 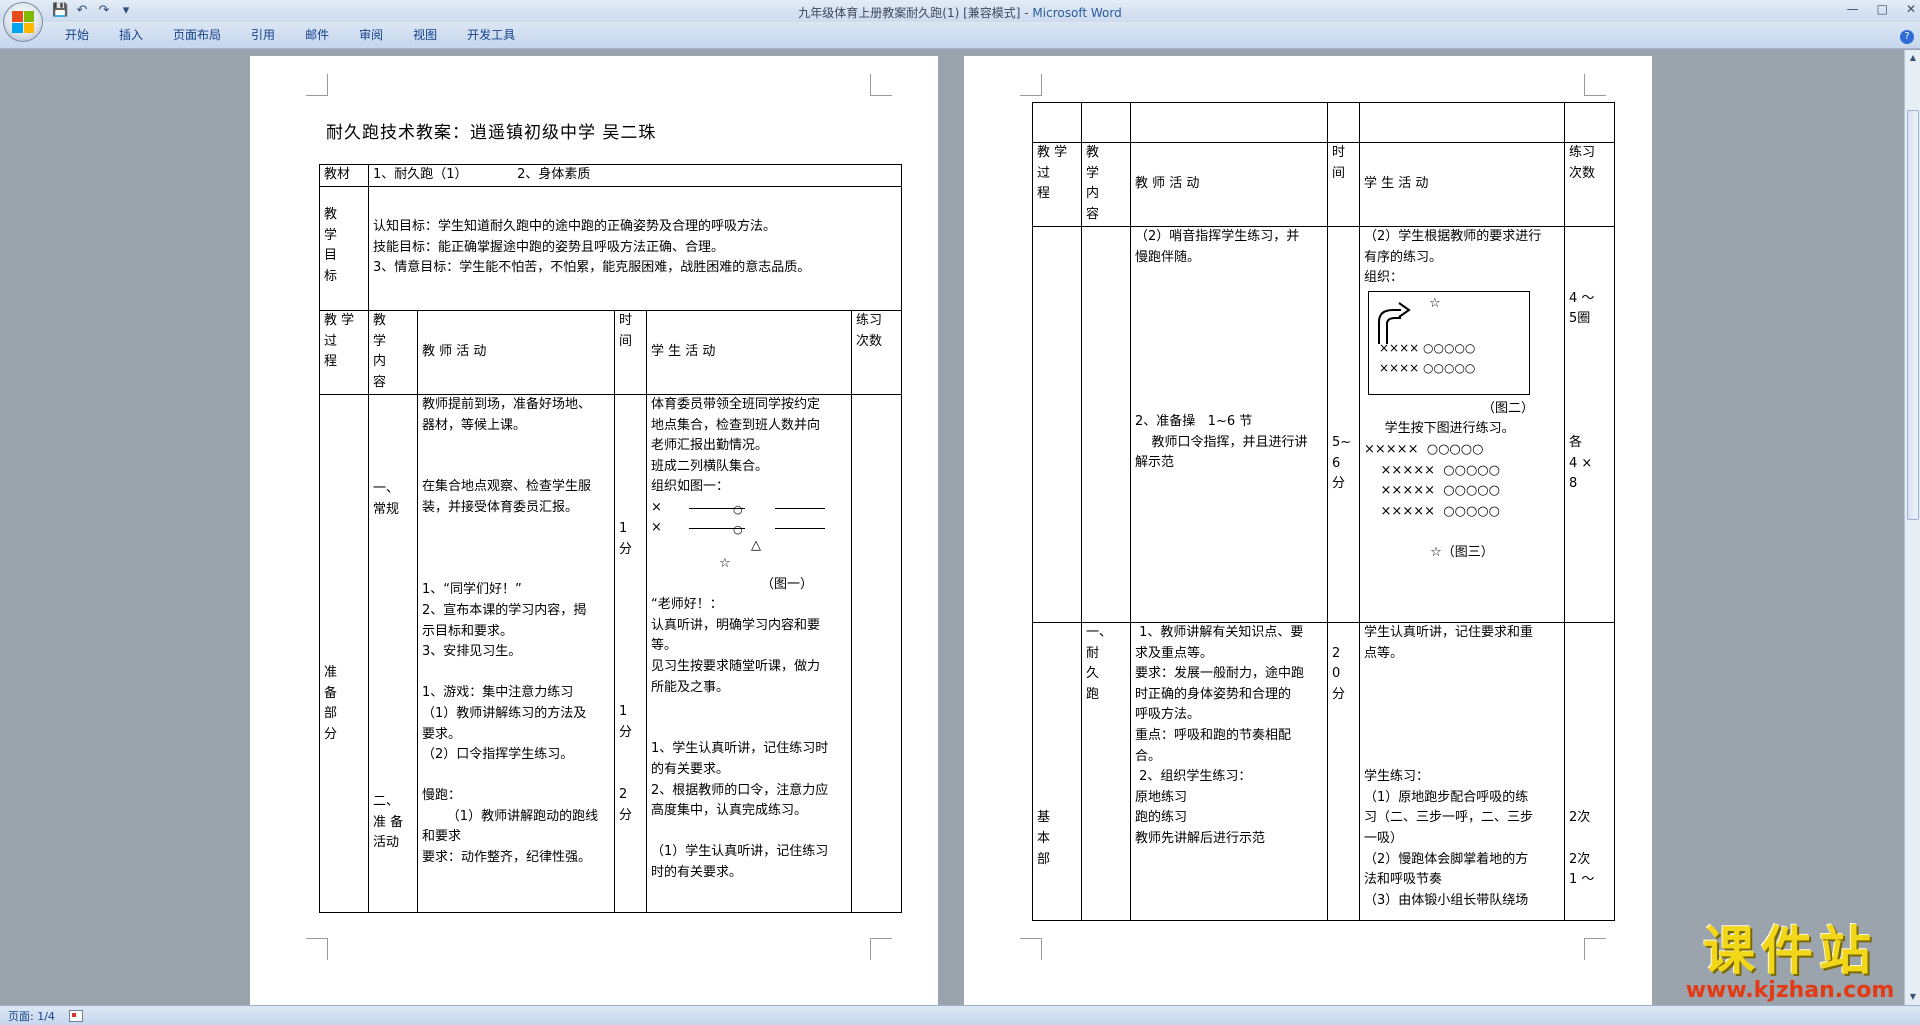 What do you see at coordinates (1427, 347) in the screenshot?
I see `fig2-row-1: ×××× ○○○○○` at bounding box center [1427, 347].